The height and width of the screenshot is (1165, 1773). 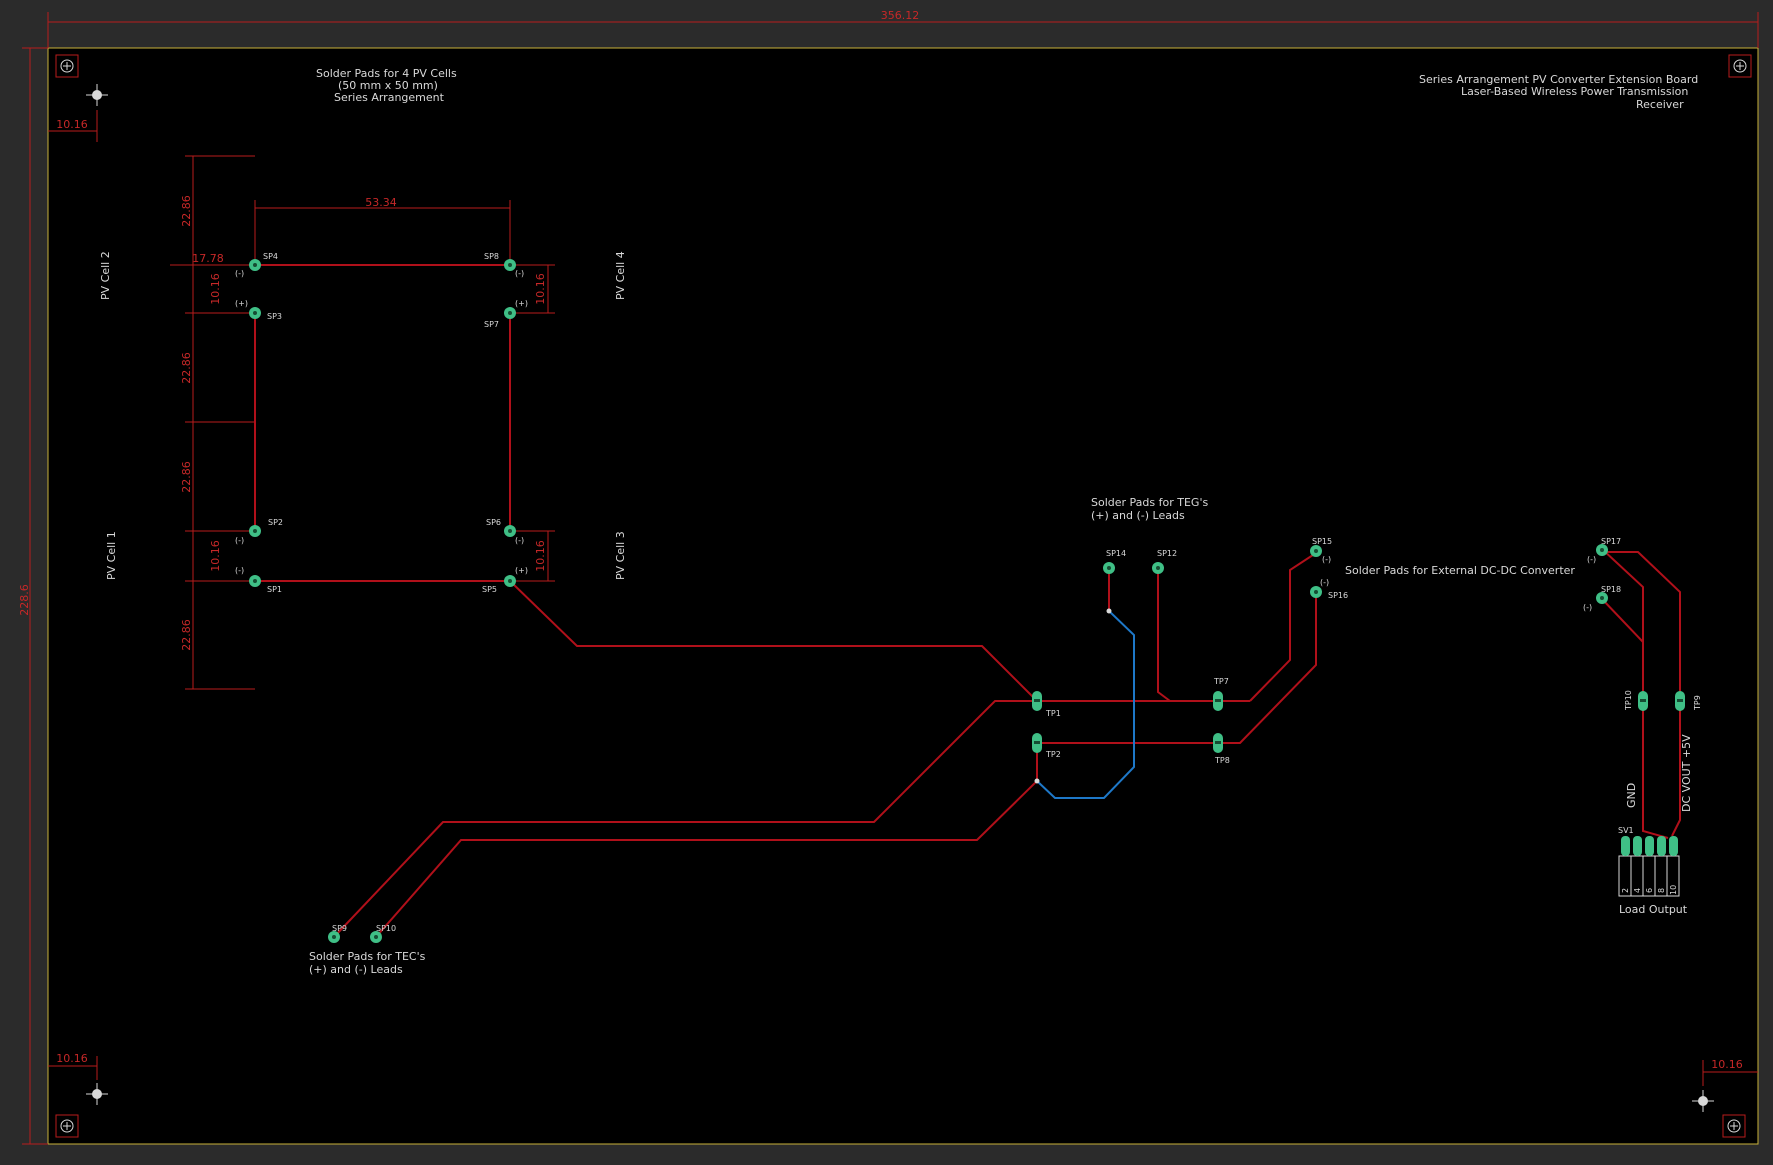 I want to click on svg-text: SP3, so click(x=274, y=316).